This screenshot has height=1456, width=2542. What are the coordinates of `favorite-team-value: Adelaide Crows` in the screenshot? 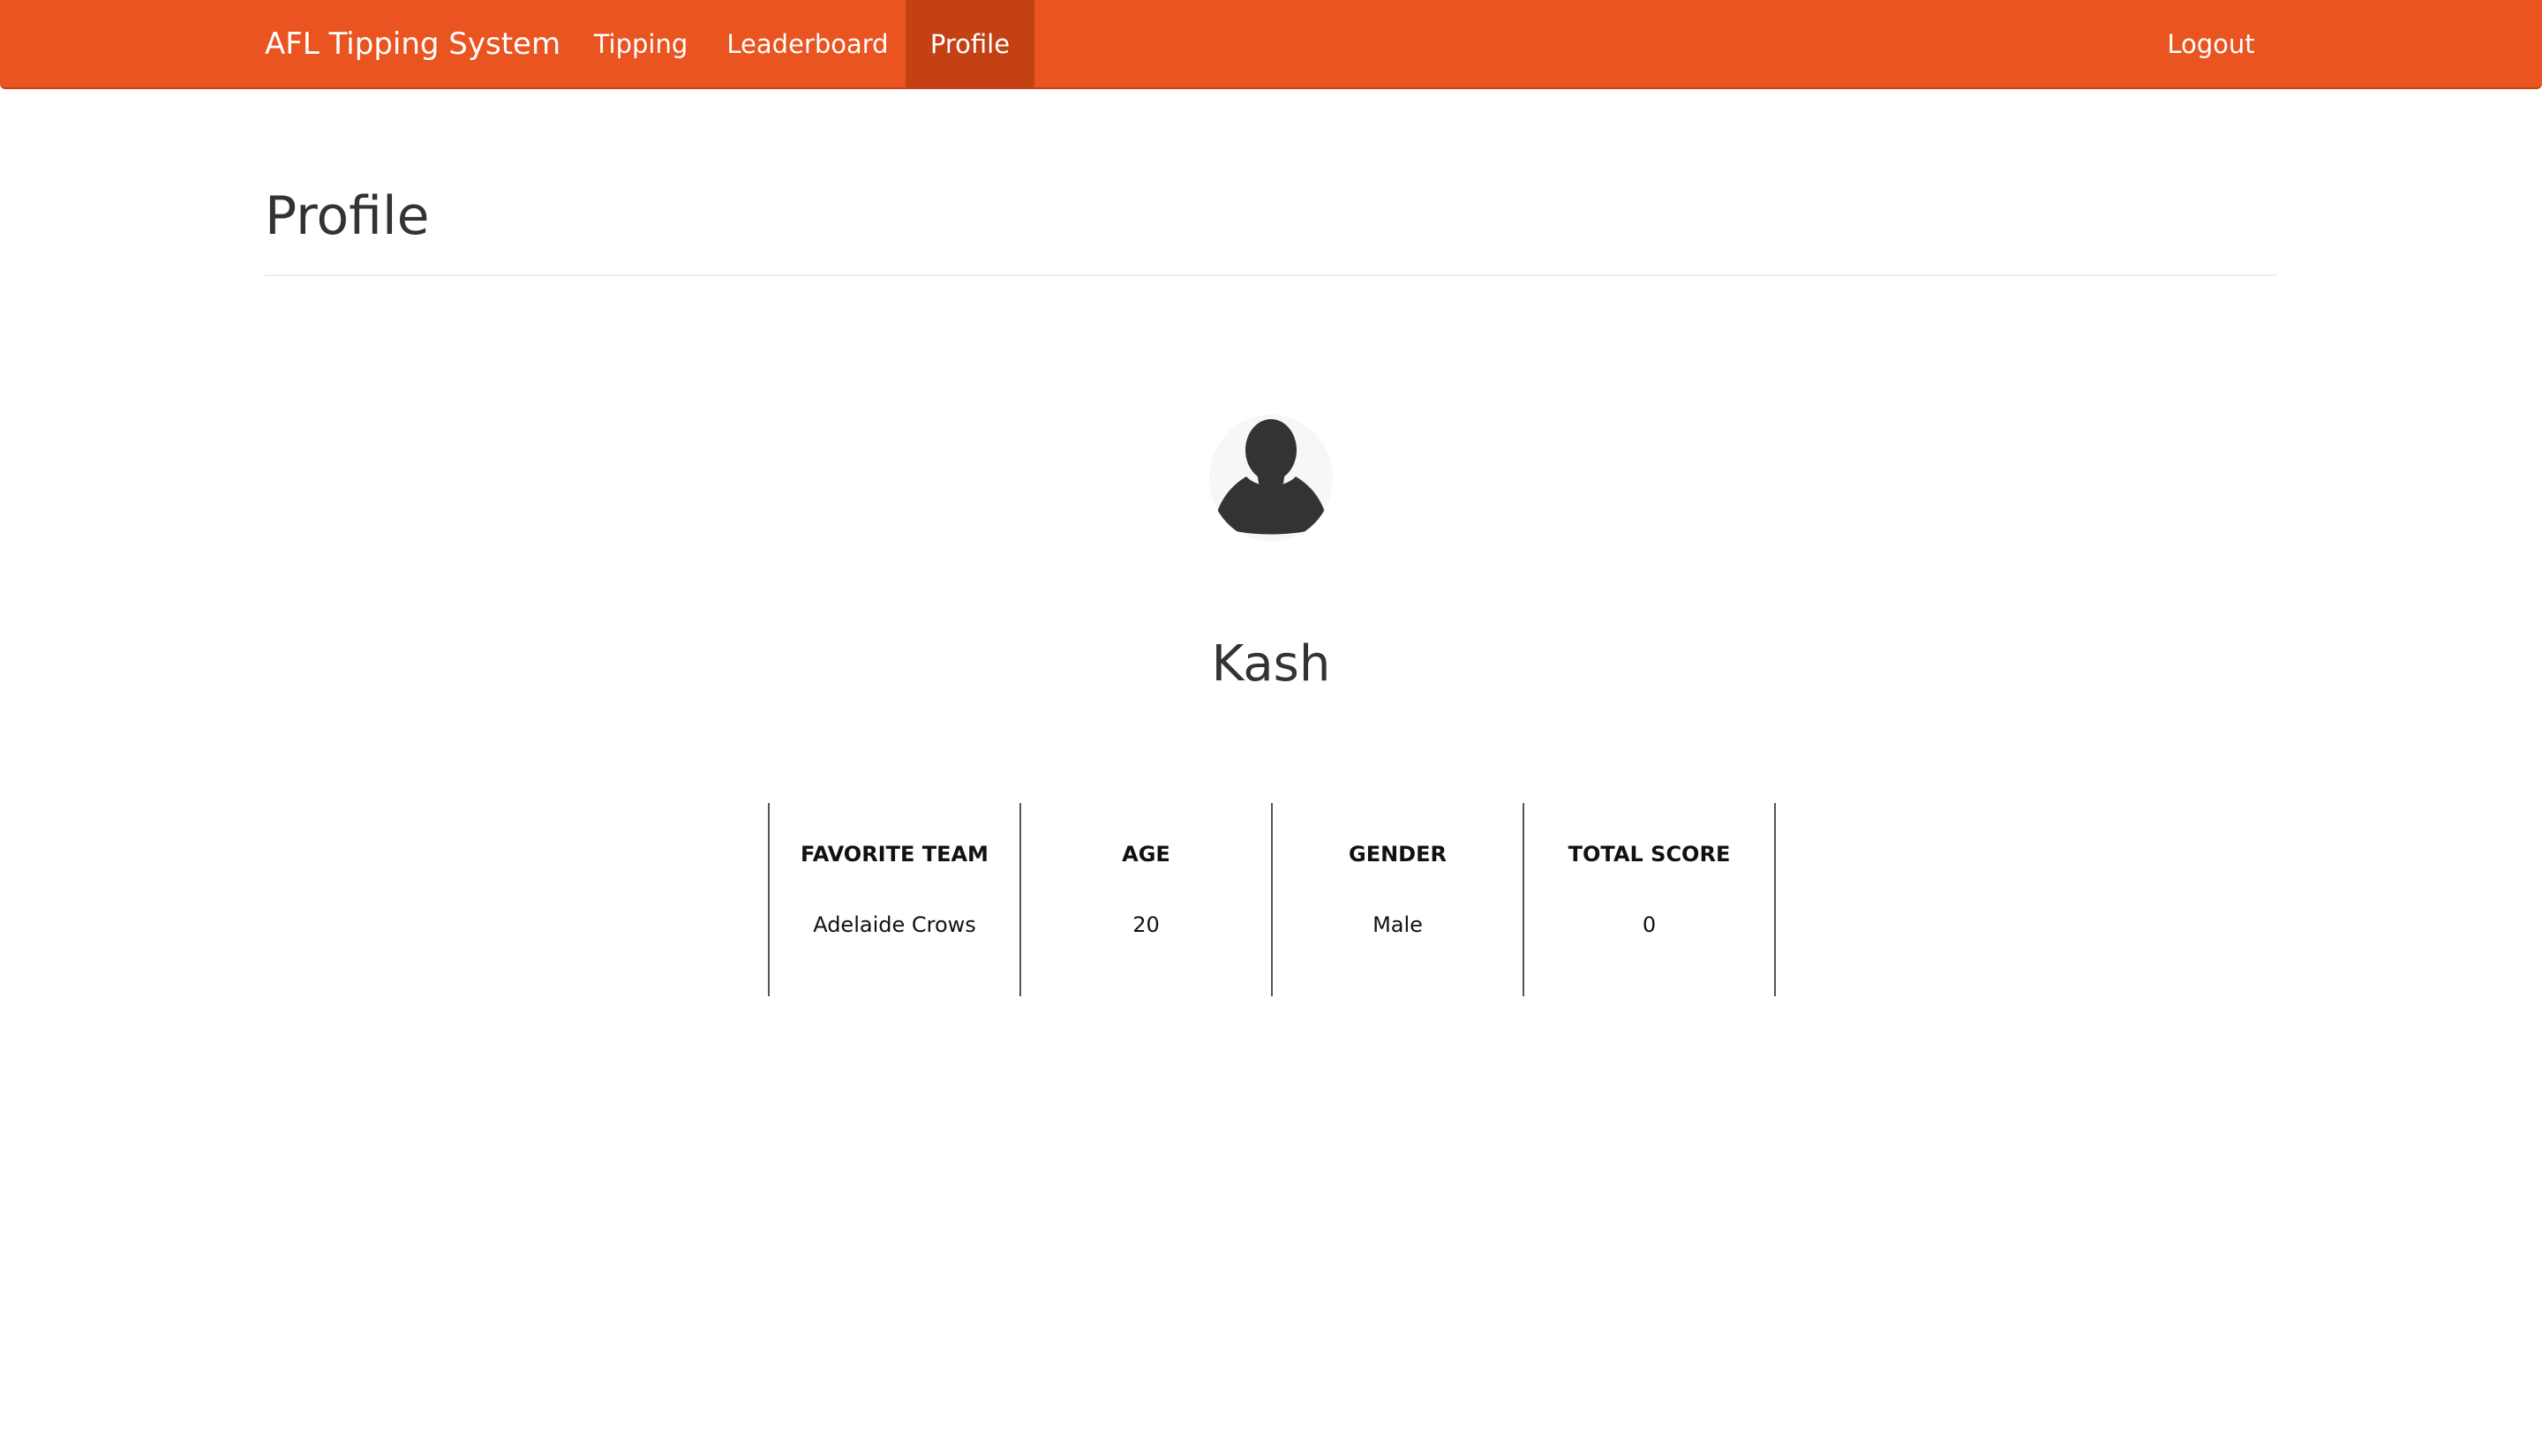 It's located at (894, 950).